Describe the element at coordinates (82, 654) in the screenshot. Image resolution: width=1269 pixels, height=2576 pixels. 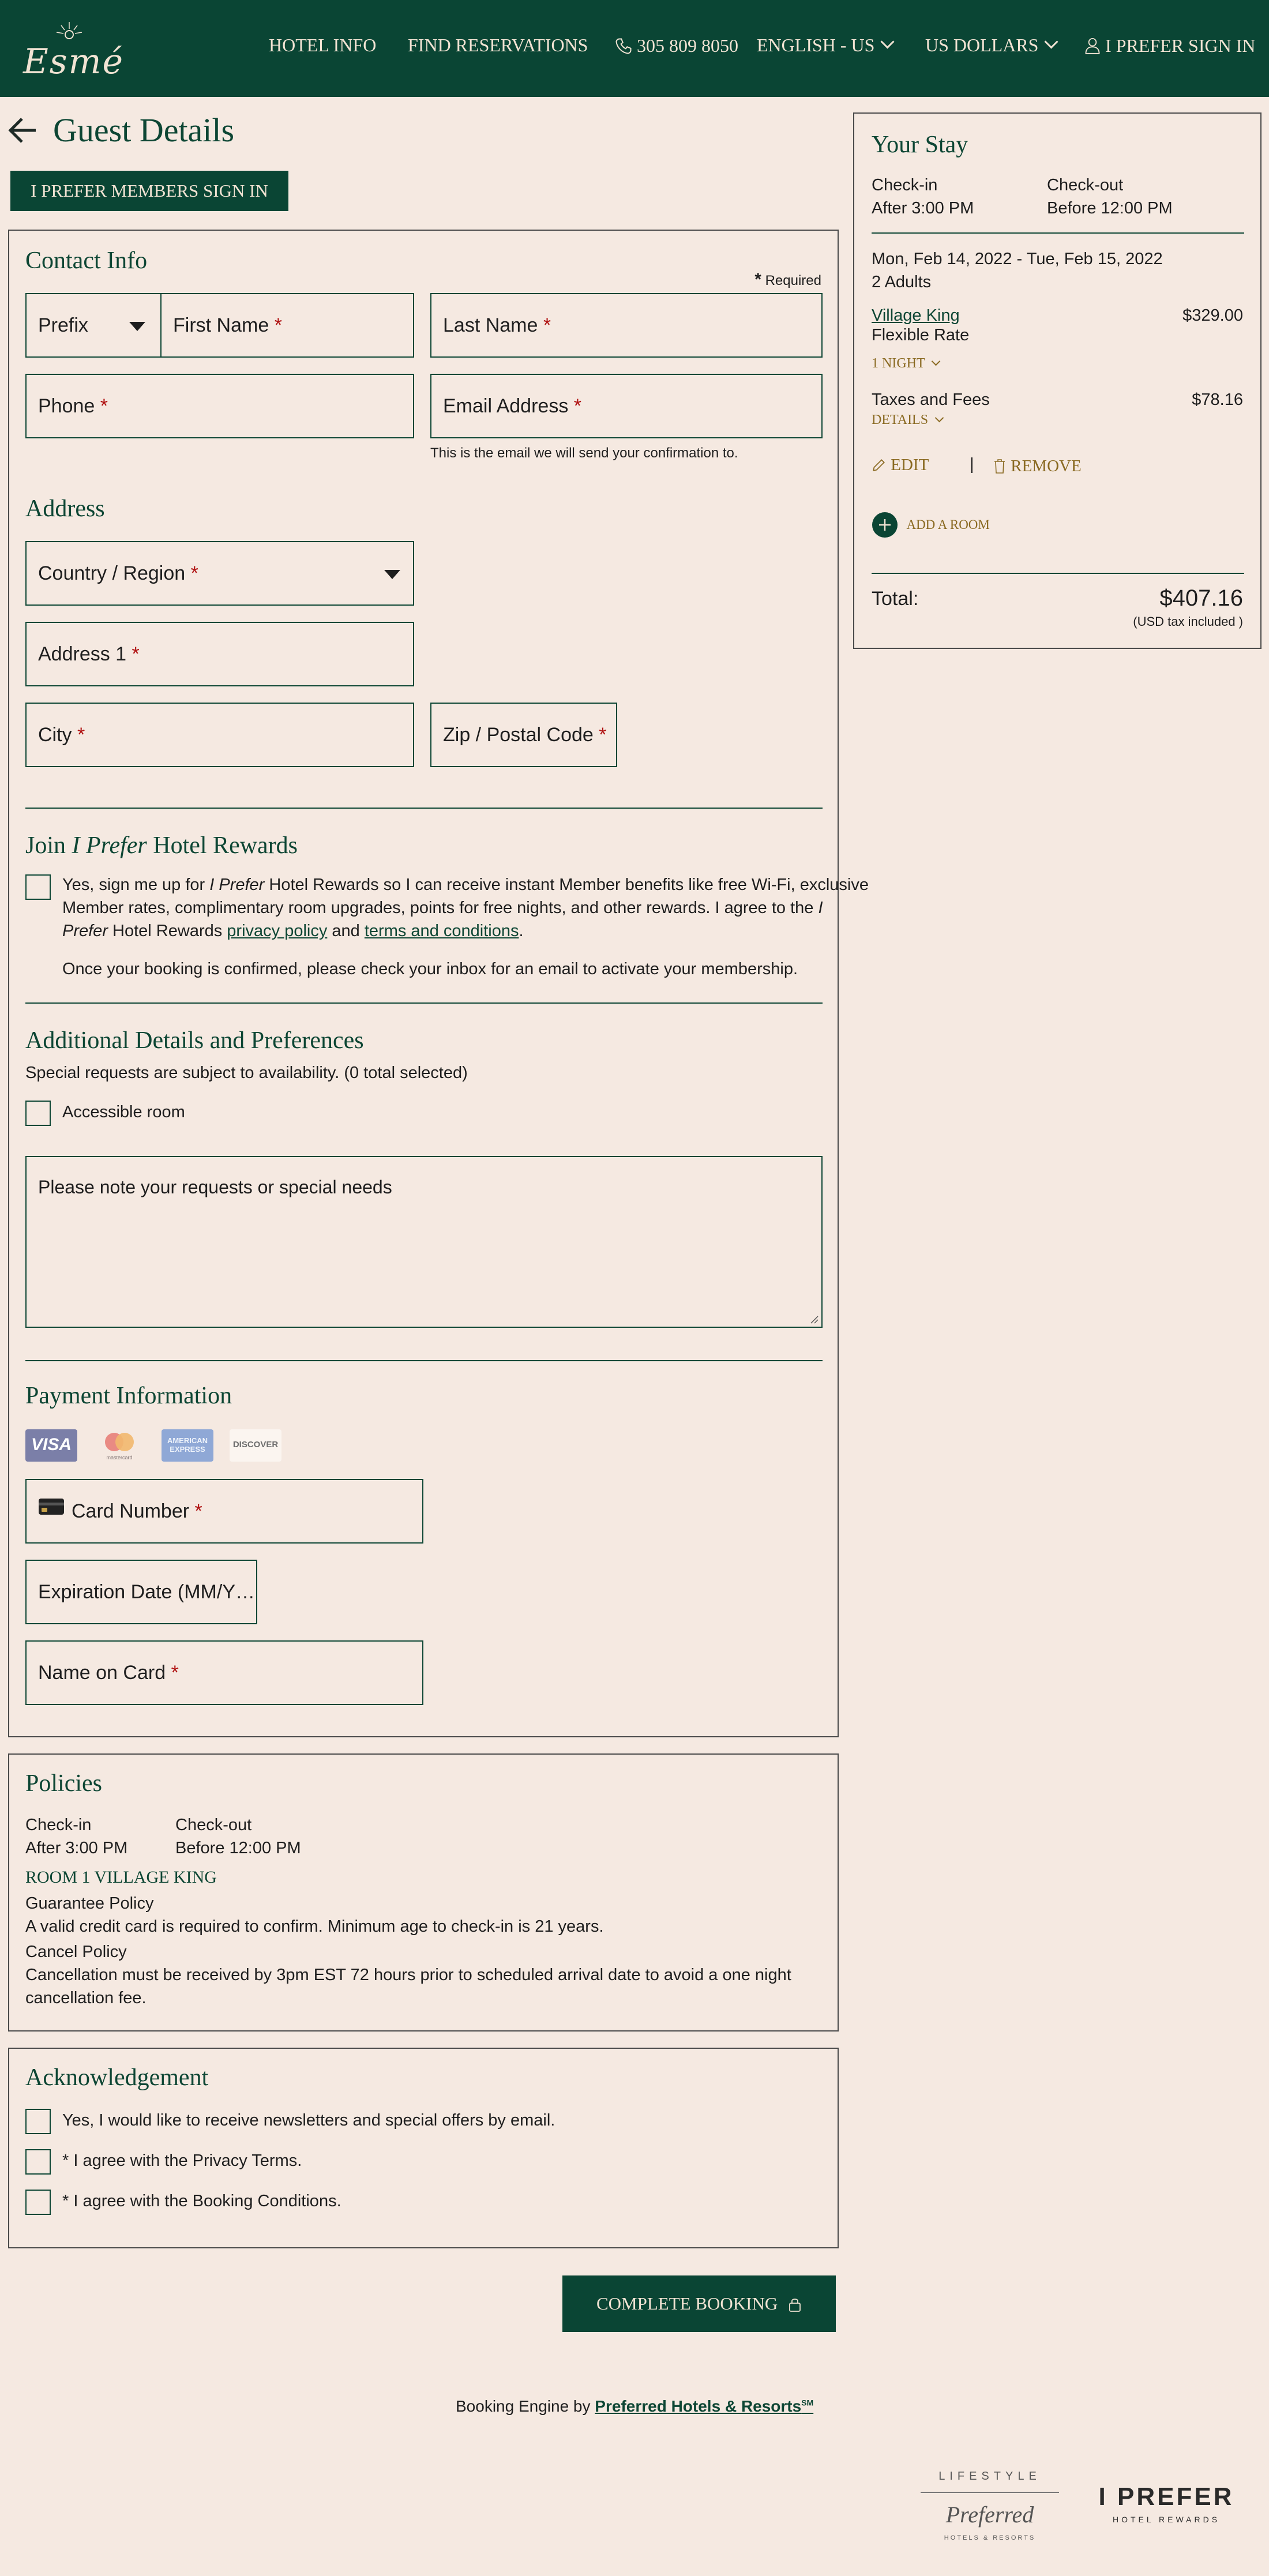
I see `address1-label: Address 1` at that location.